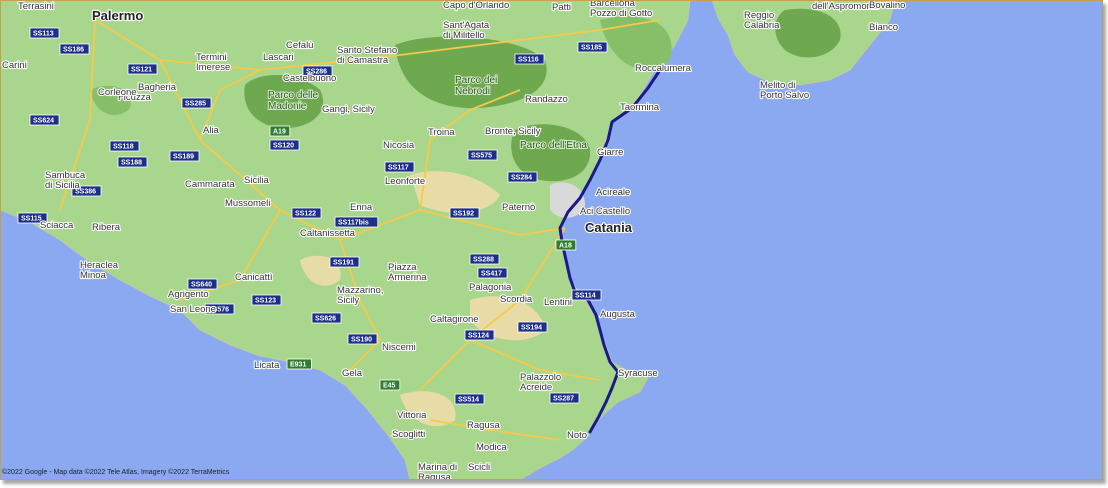 This screenshot has height=488, width=1108. I want to click on place-label: Capo d'Orlando, so click(476, 6).